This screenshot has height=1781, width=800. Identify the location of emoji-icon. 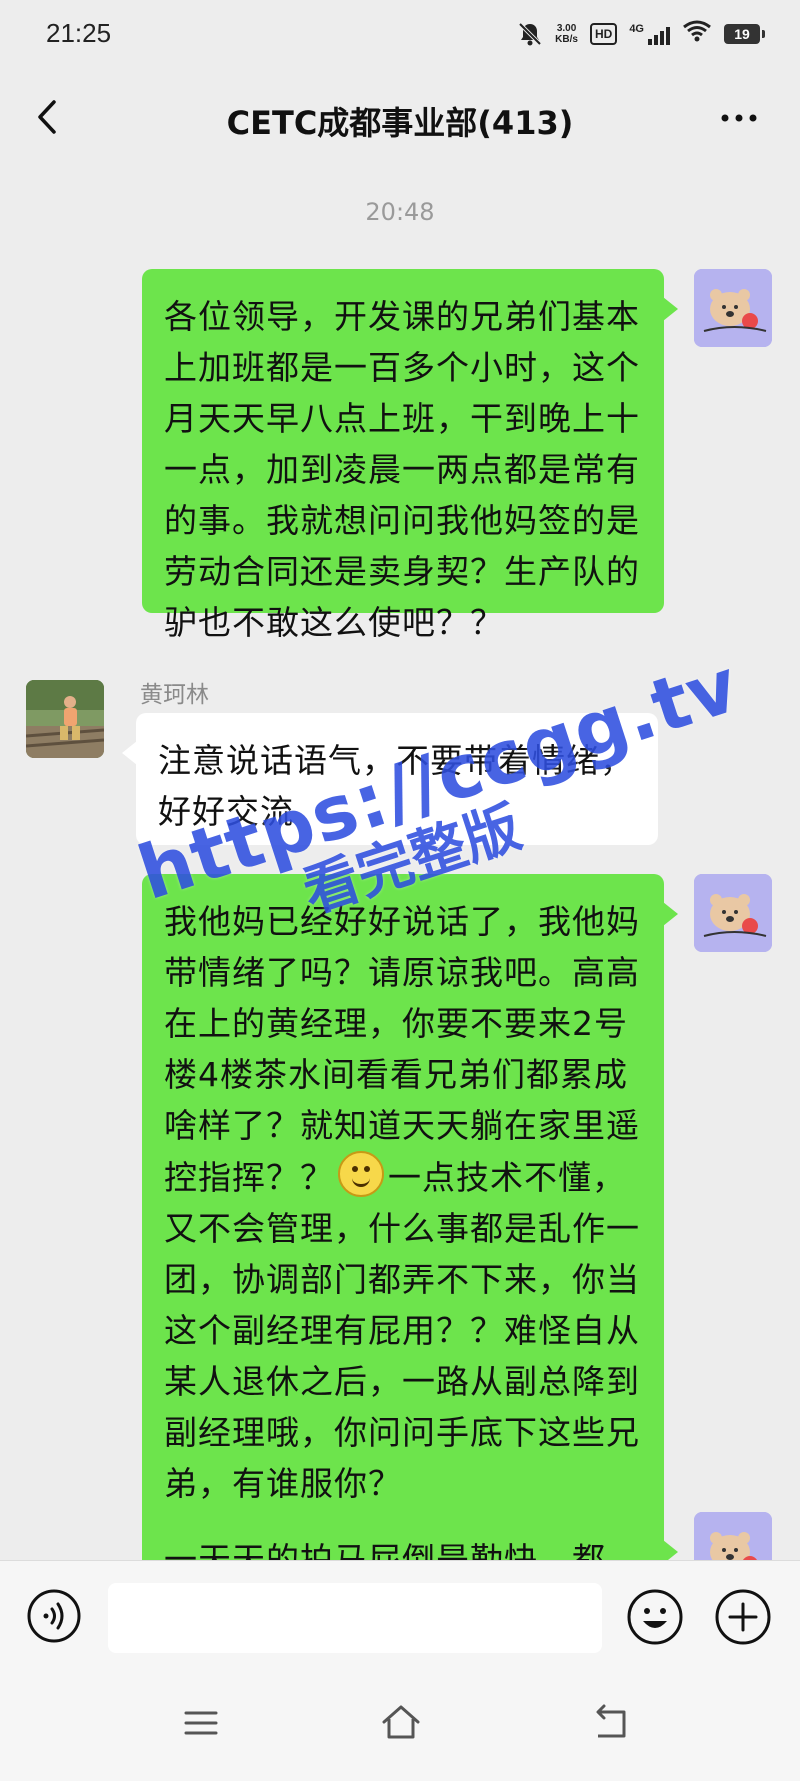
(655, 1617).